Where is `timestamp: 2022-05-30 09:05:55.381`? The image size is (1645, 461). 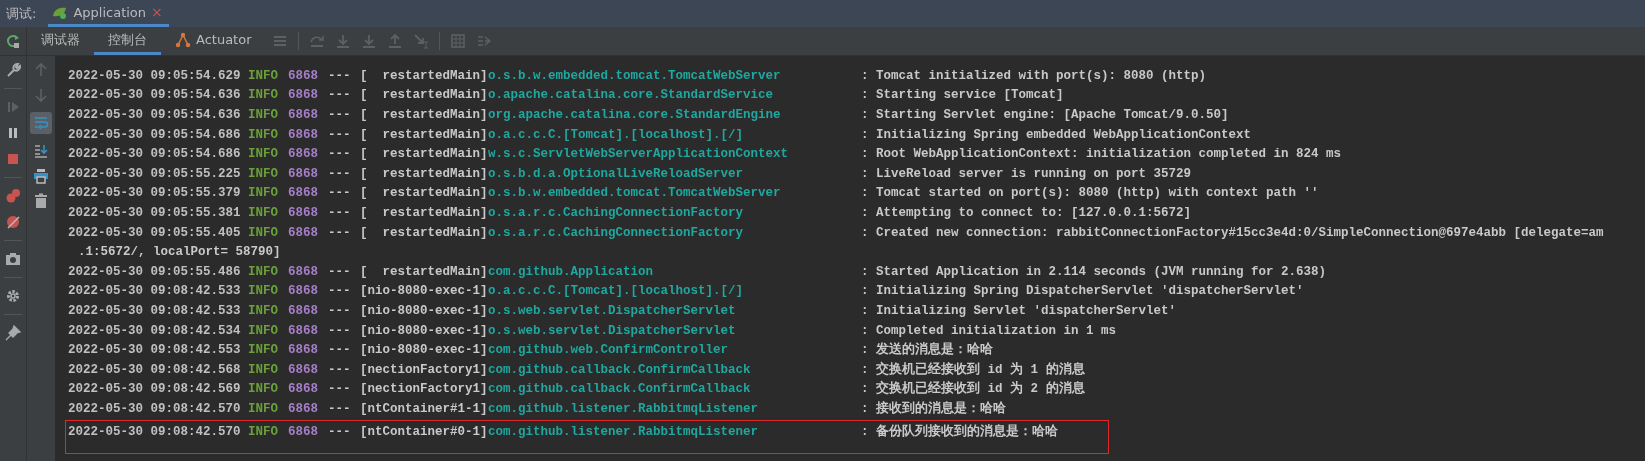
timestamp: 2022-05-30 09:05:55.381 is located at coordinates (155, 212).